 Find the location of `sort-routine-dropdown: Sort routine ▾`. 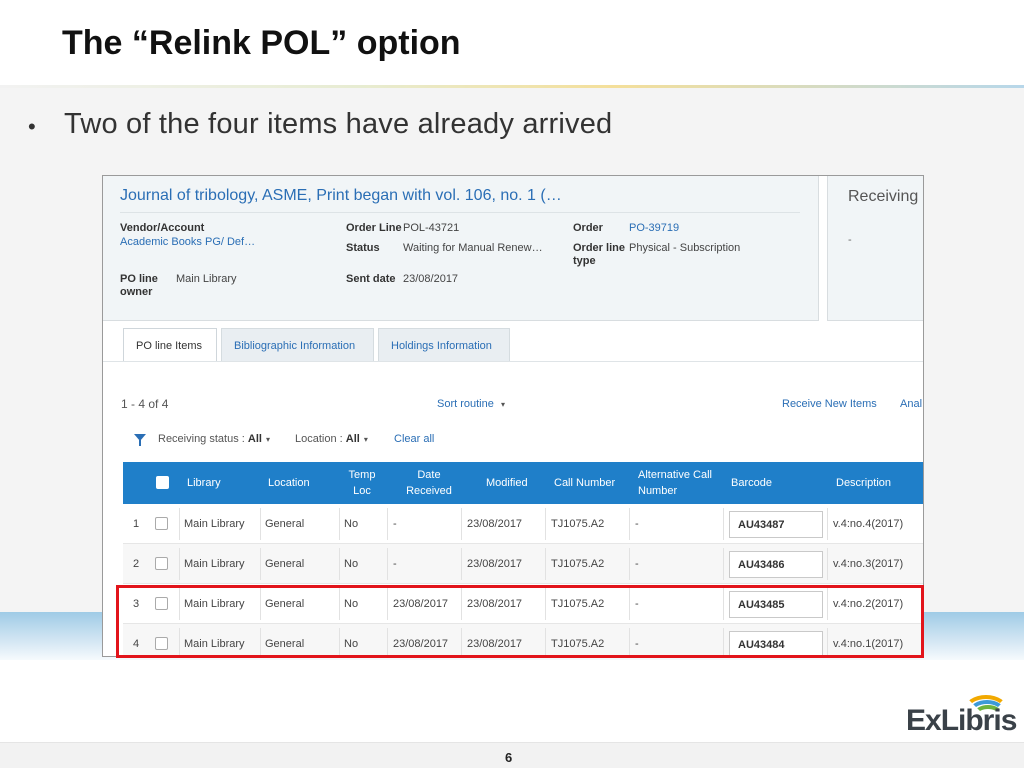

sort-routine-dropdown: Sort routine ▾ is located at coordinates (471, 404).